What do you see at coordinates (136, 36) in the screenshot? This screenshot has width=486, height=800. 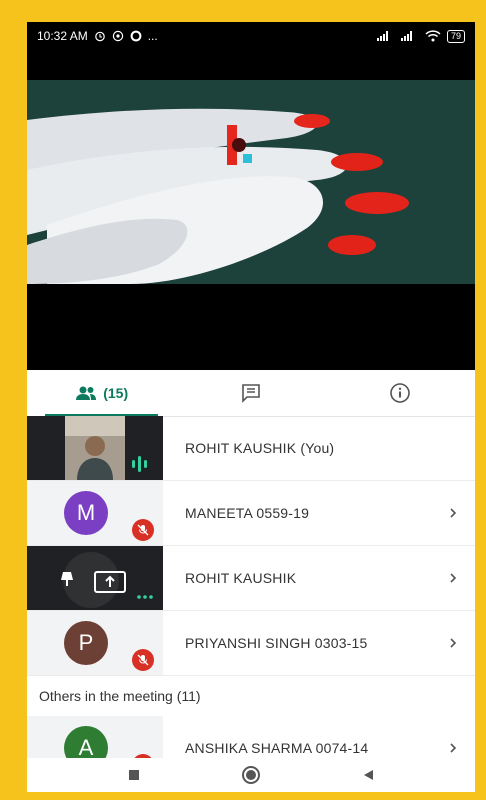 I see `circle-icon` at bounding box center [136, 36].